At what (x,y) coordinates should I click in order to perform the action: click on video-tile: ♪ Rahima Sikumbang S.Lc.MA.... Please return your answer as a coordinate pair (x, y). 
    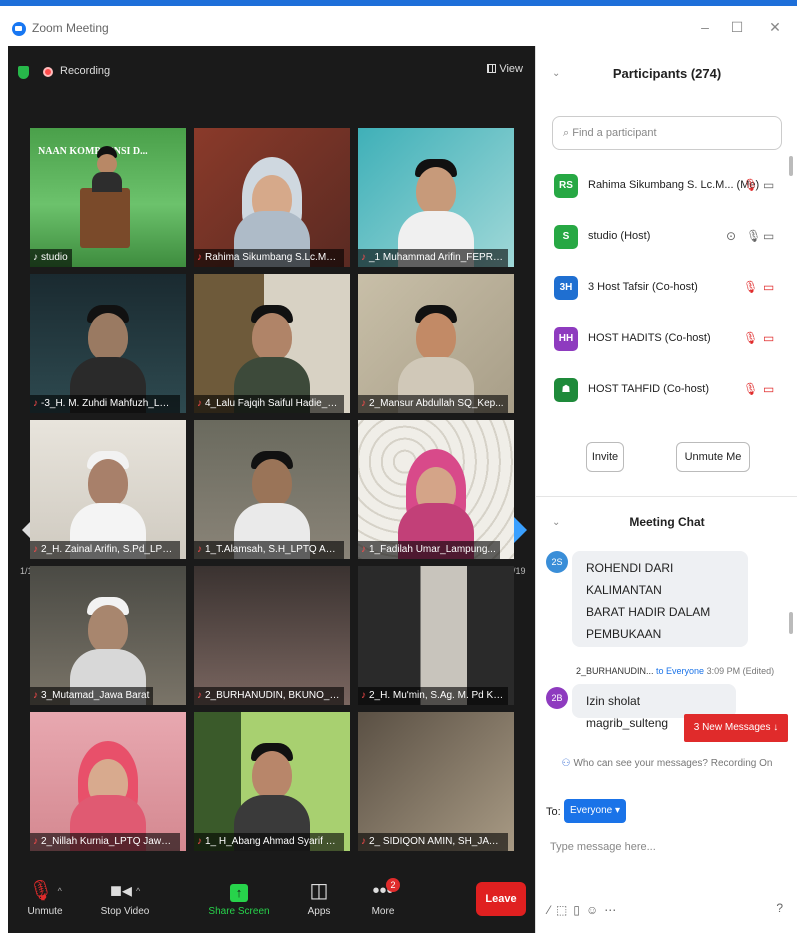
    Looking at the image, I should click on (272, 197).